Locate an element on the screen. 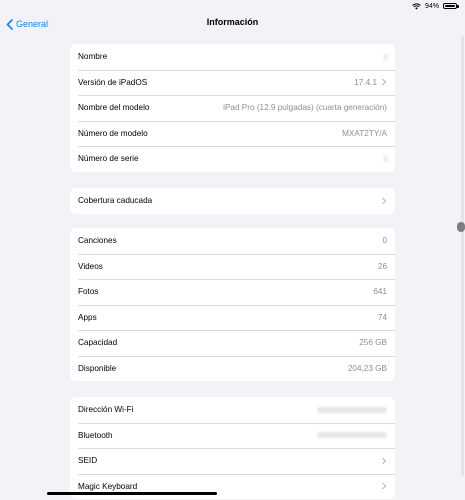  row-available: Disponible 204,23 GB is located at coordinates (232, 368).